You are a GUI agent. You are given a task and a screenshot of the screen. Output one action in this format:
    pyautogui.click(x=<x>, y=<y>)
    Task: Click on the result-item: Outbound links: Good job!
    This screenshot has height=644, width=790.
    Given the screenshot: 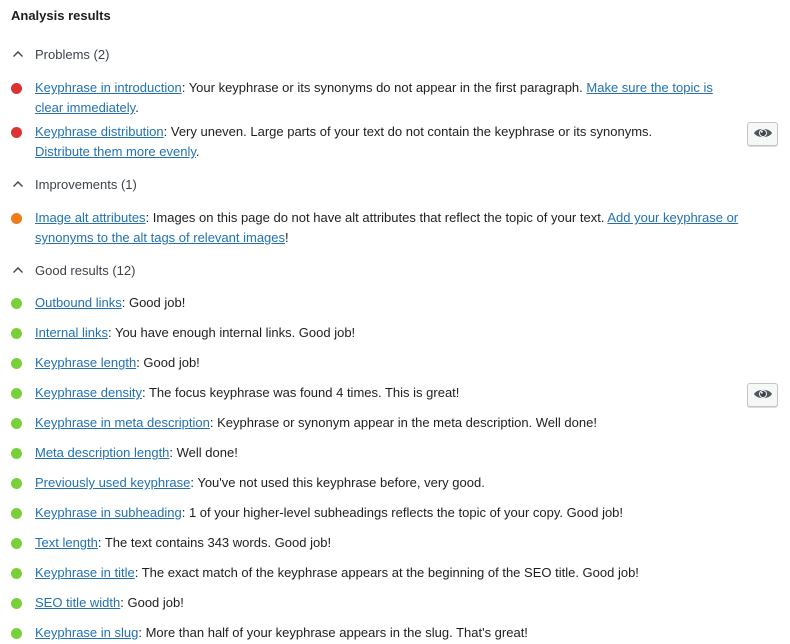 What is the action you would take?
    pyautogui.click(x=376, y=303)
    